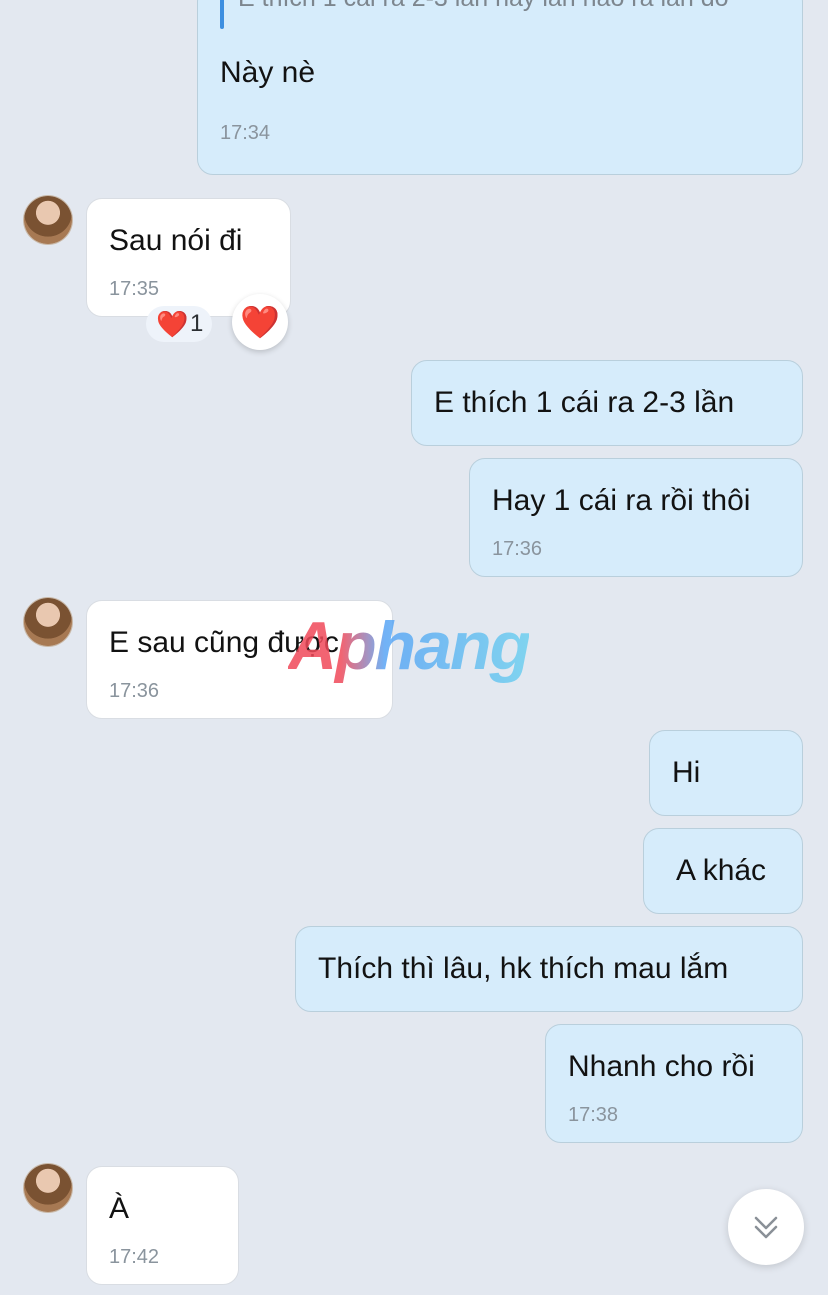 This screenshot has width=828, height=1295. What do you see at coordinates (636, 517) in the screenshot?
I see `outgoing-message: Hay 1 cái ra rồi thôi 17:36` at bounding box center [636, 517].